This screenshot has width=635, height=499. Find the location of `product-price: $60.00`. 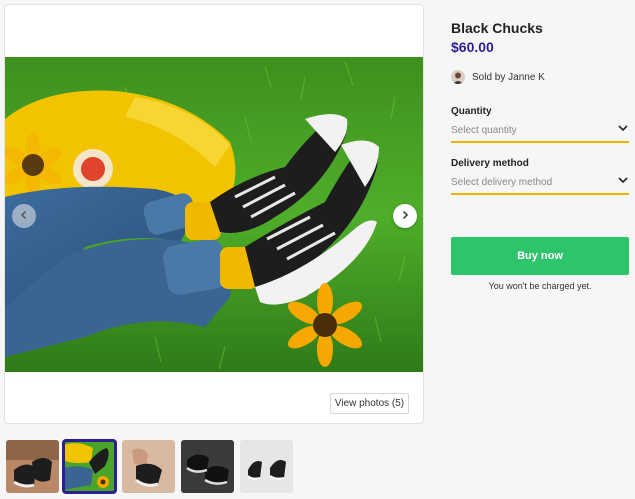

product-price: $60.00 is located at coordinates (472, 47).